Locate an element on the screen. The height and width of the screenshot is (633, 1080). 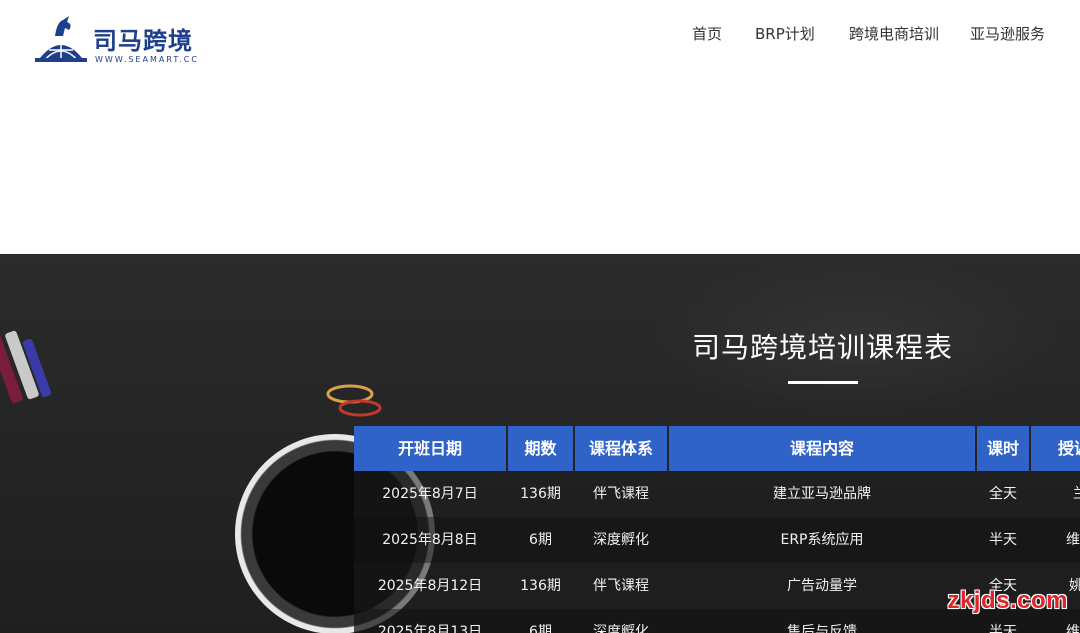
nav-item-brp: BRP计划 is located at coordinates (785, 34).